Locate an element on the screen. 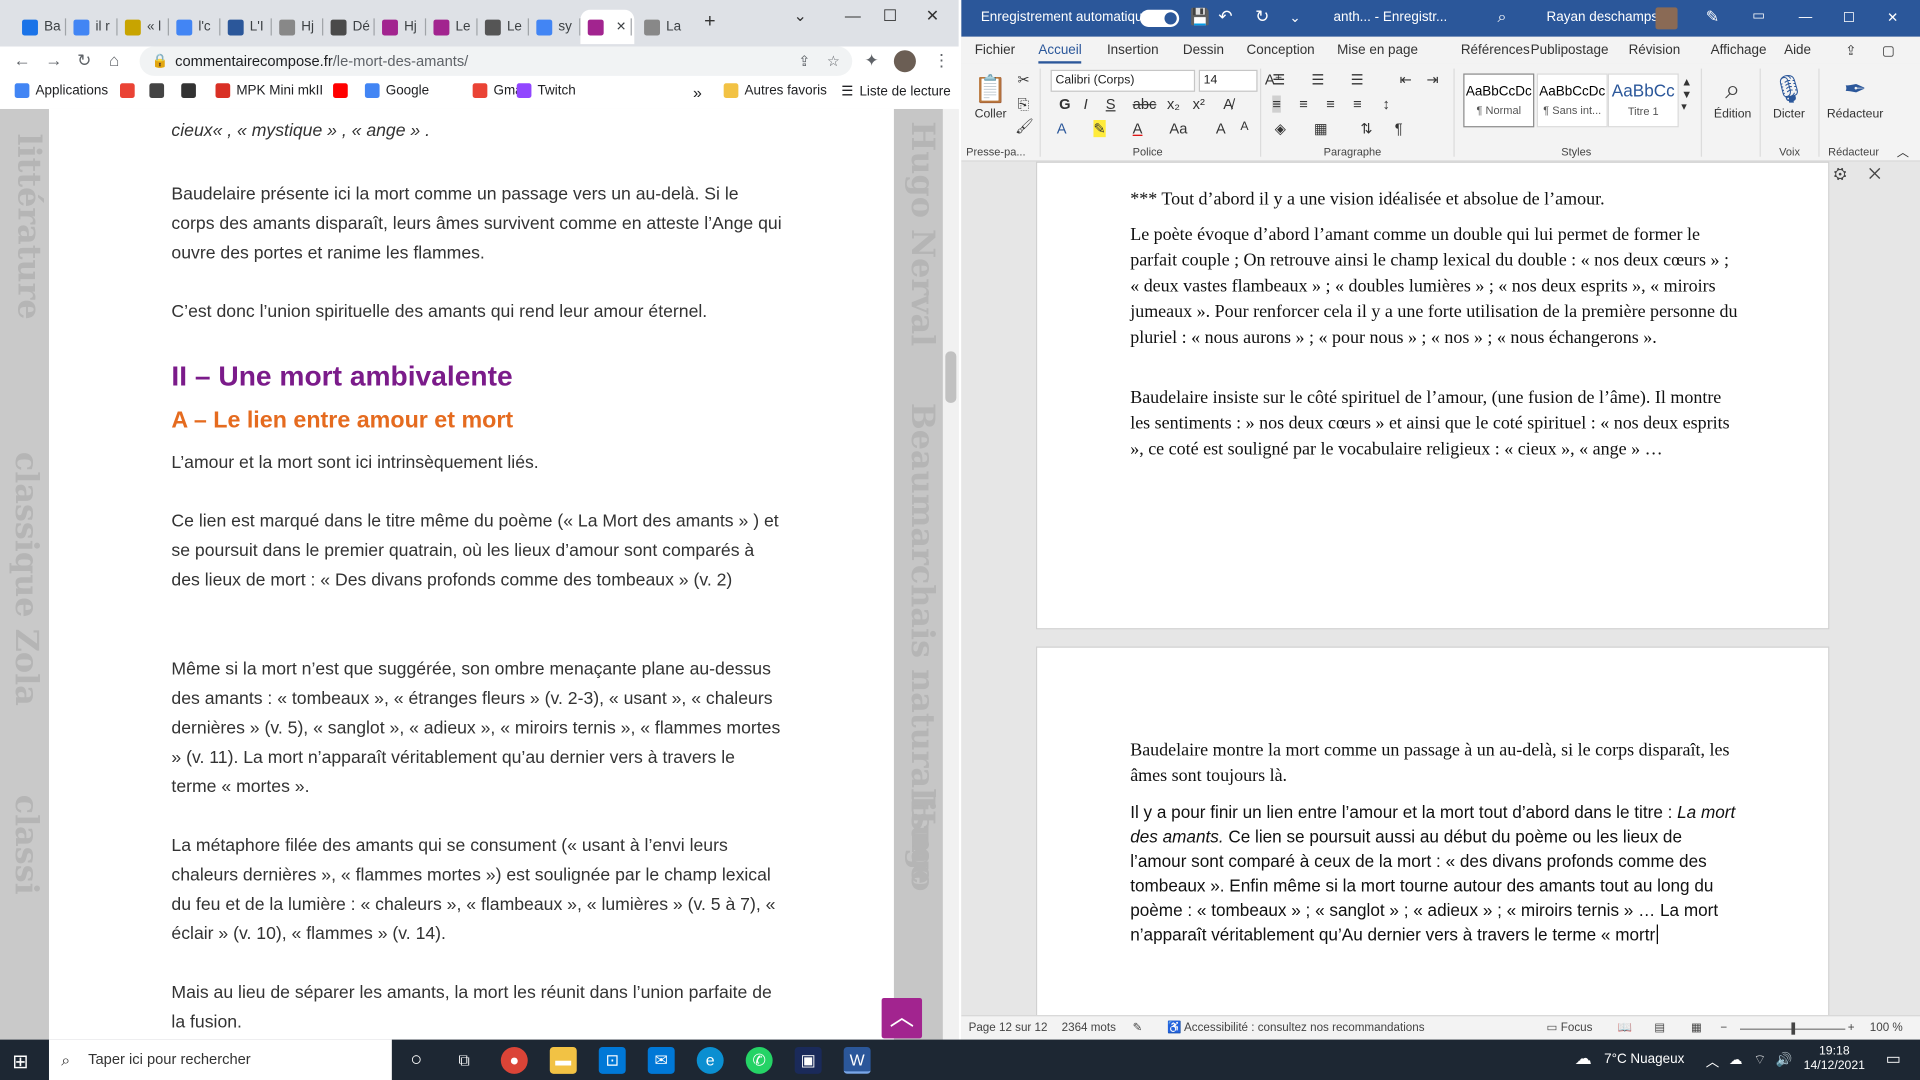 The height and width of the screenshot is (1080, 1920). multilevel-icon: ☰ is located at coordinates (1357, 79).